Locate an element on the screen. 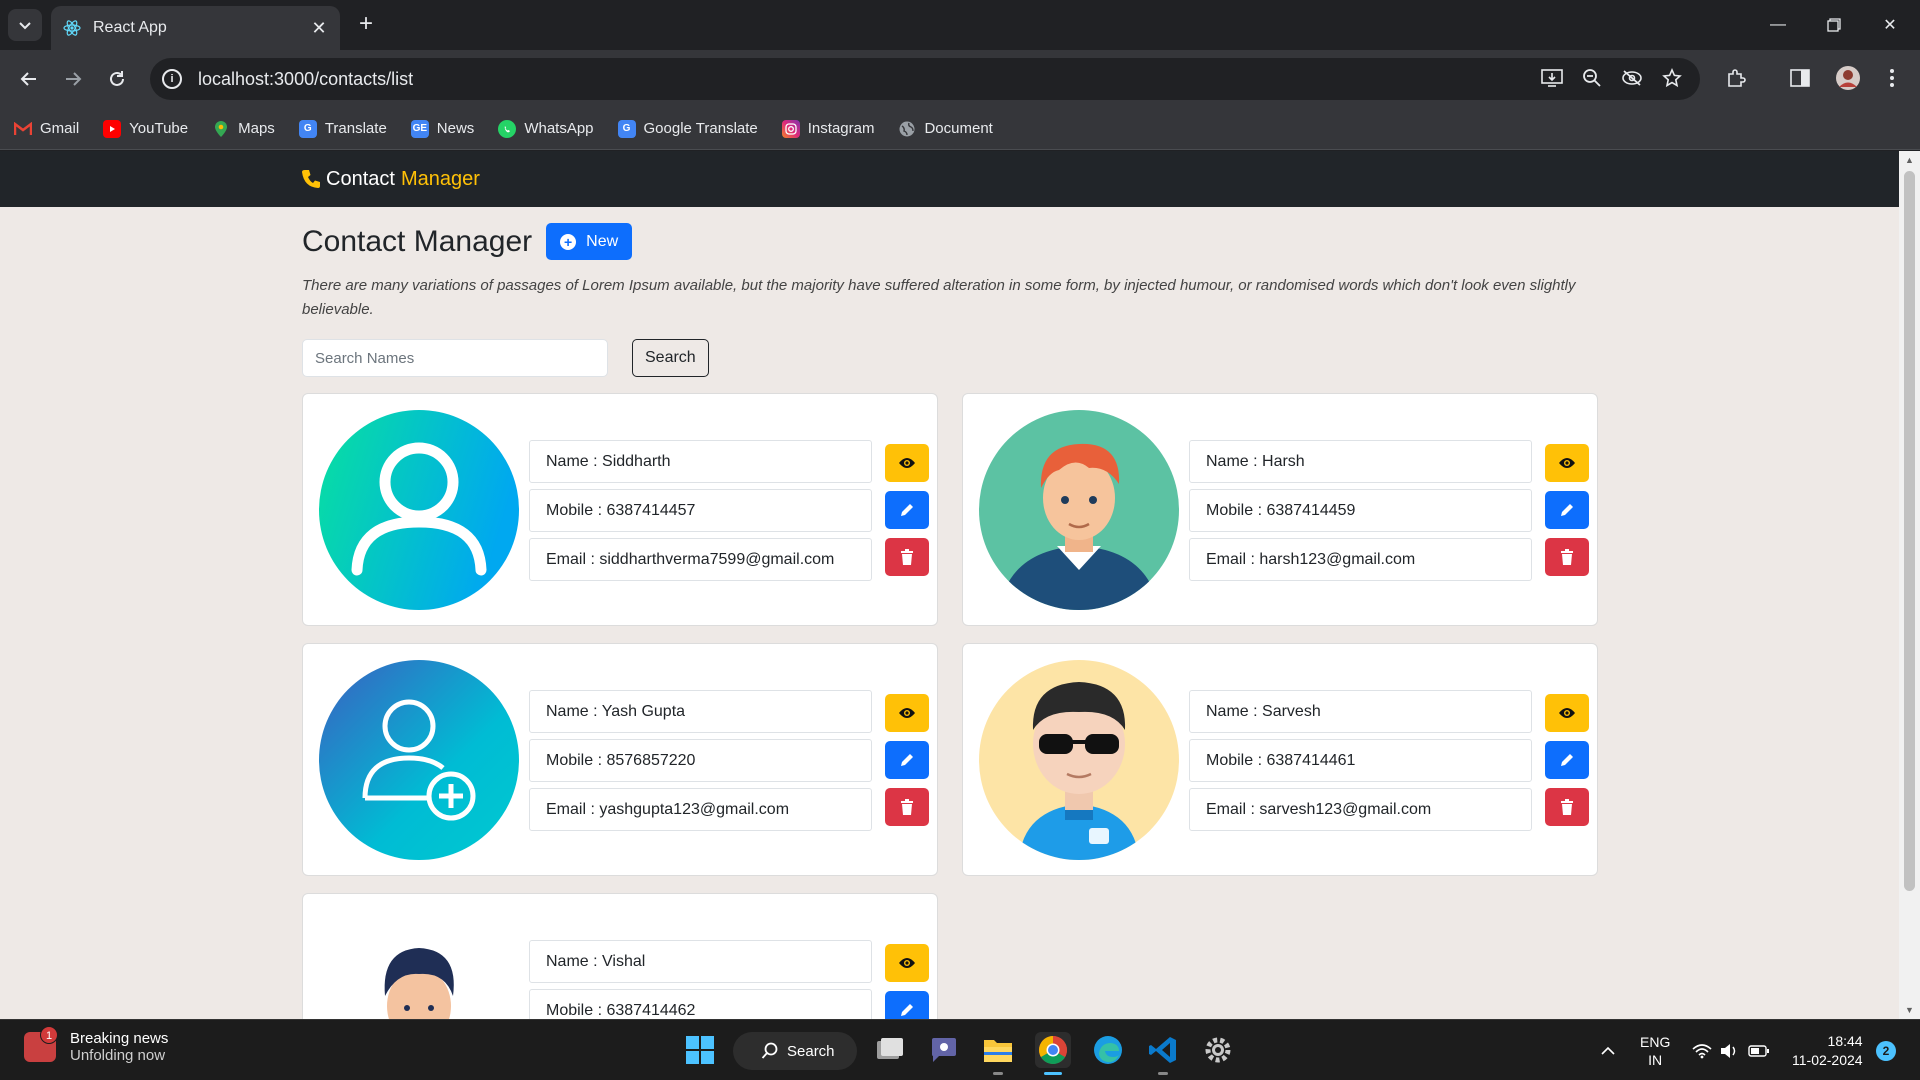  news-badge: 1 is located at coordinates (49, 1035).